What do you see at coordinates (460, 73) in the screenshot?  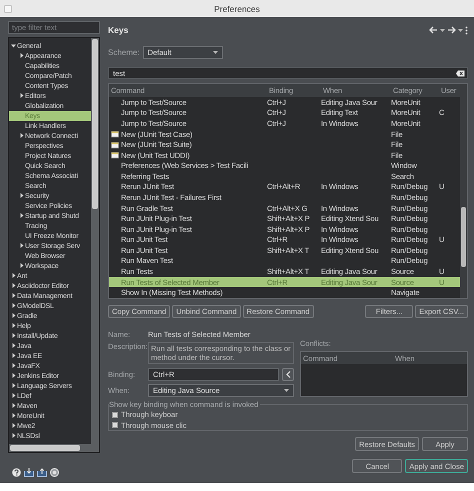 I see `clear-icon` at bounding box center [460, 73].